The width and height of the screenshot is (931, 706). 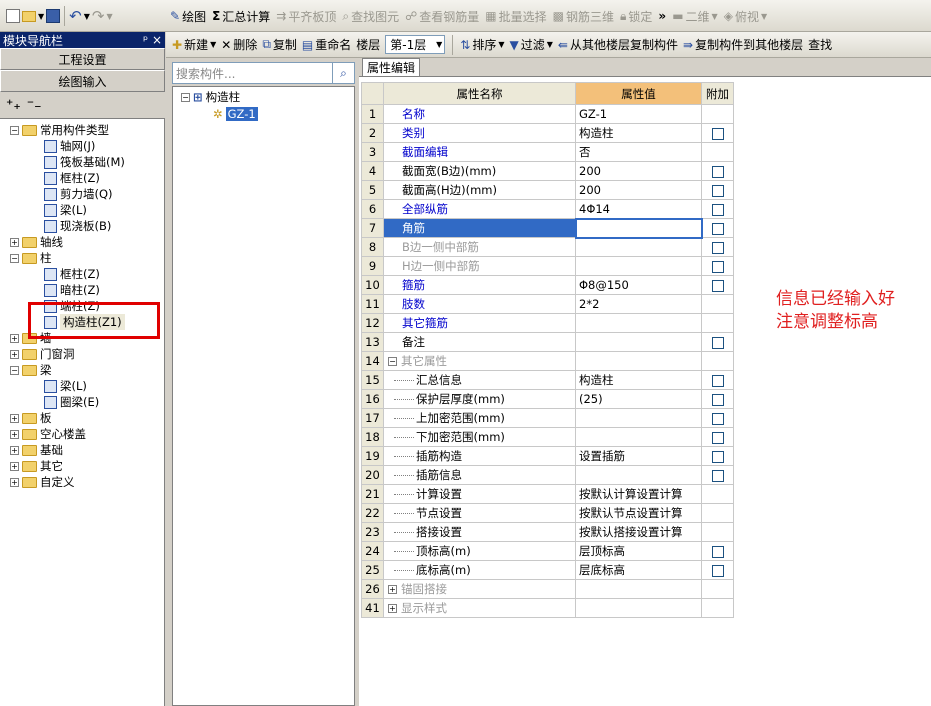 I want to click on property-row: 26 + 锚固搭接, so click(x=547, y=589).